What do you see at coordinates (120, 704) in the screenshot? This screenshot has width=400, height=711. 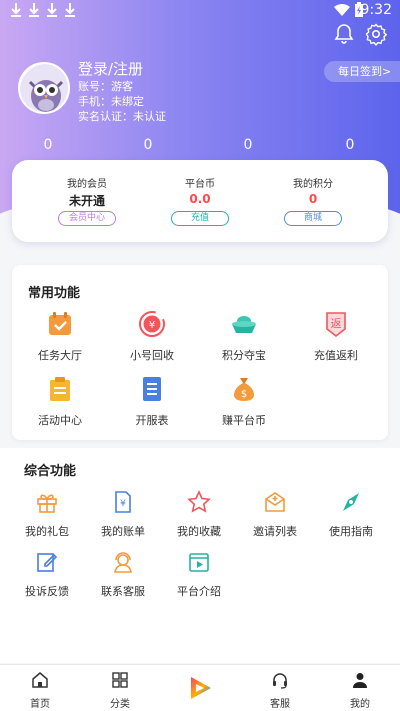 I see `tab-category-label: 分类` at bounding box center [120, 704].